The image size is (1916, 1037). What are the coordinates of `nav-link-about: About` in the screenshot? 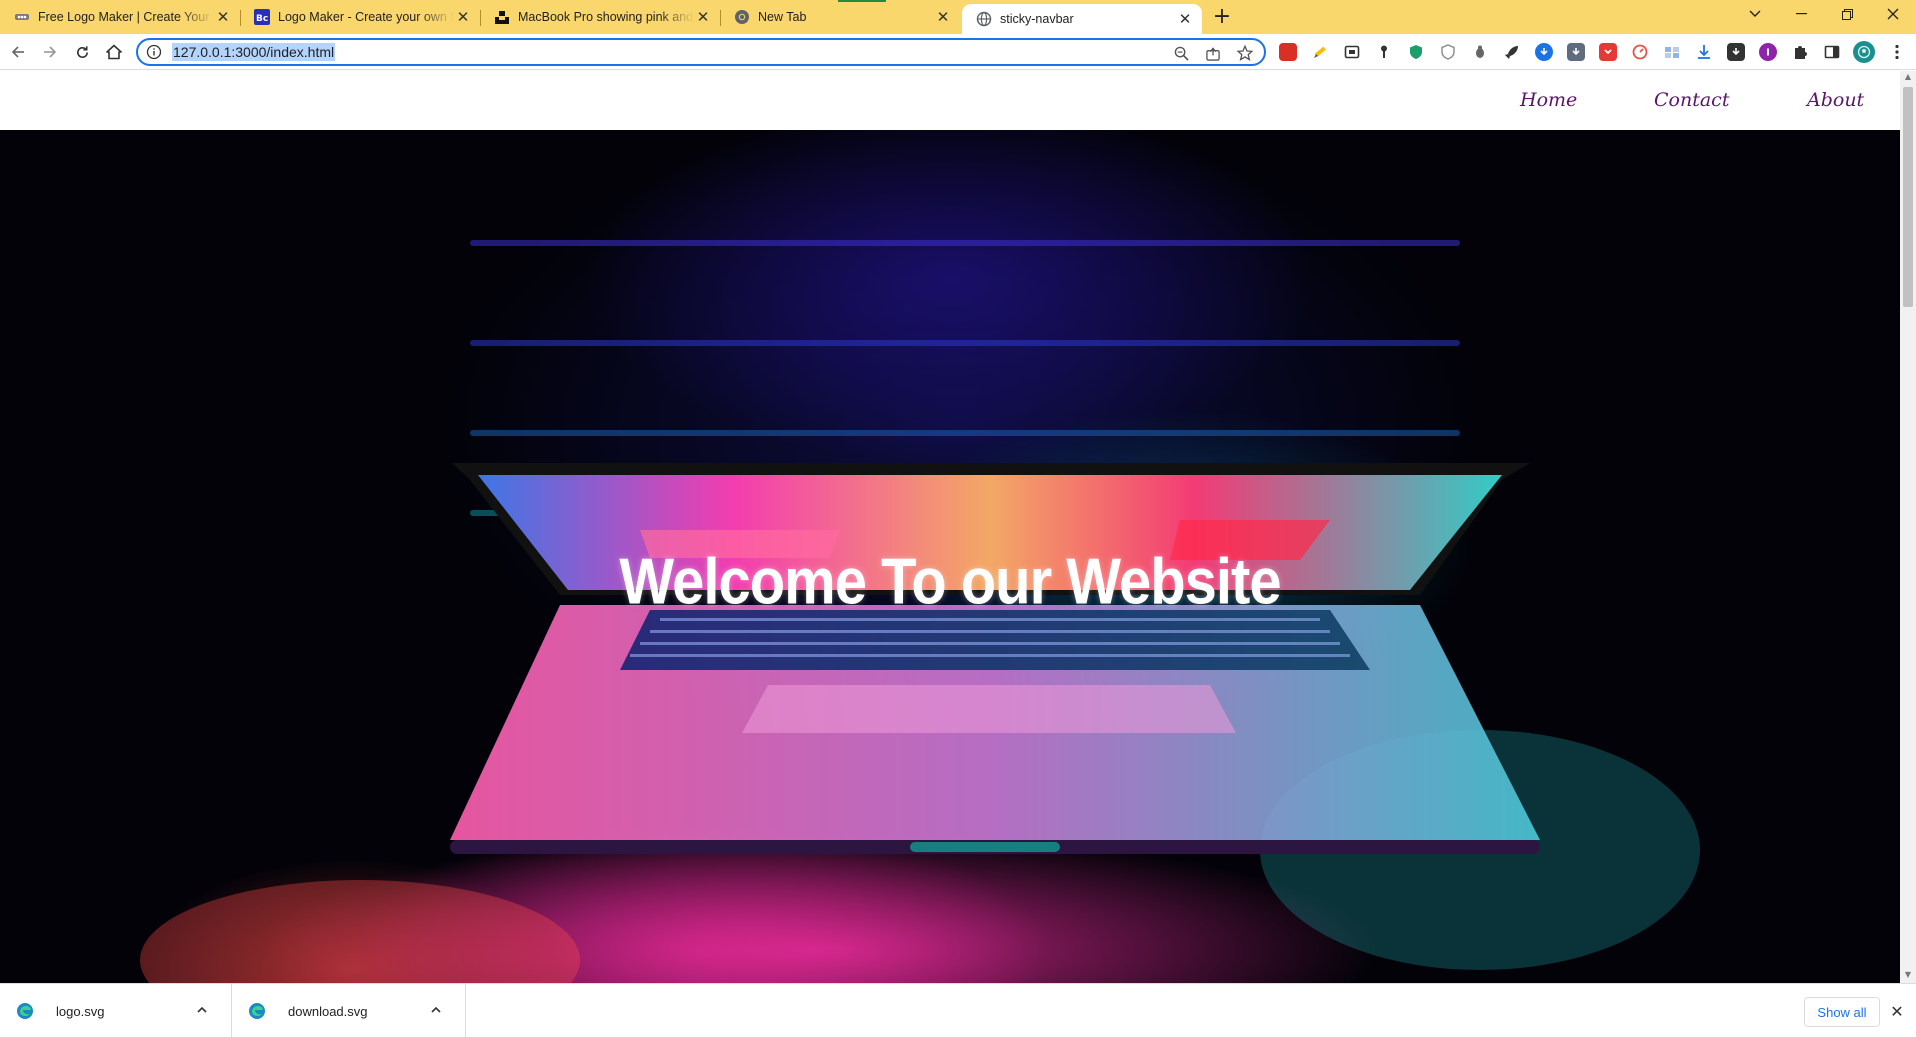 It's located at (1835, 100).